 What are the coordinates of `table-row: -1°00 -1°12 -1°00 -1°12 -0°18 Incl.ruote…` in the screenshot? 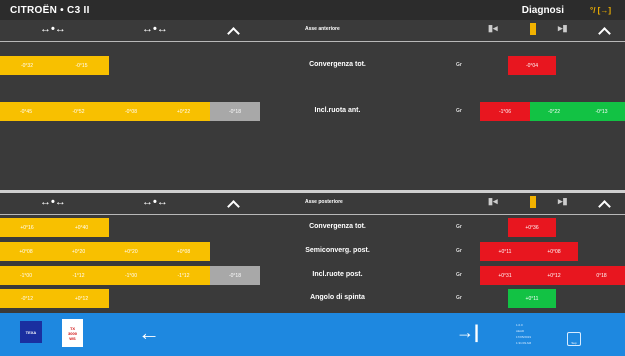 It's located at (312, 275).